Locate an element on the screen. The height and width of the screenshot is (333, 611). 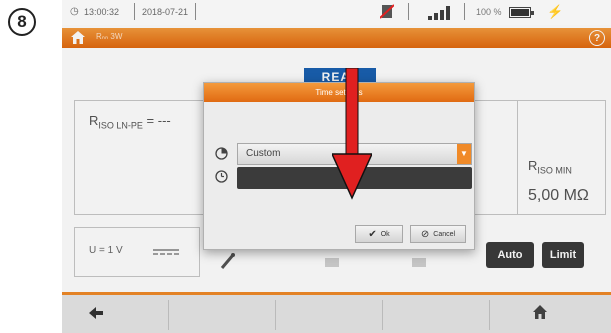
signal-bars-icon is located at coordinates (441, 12).